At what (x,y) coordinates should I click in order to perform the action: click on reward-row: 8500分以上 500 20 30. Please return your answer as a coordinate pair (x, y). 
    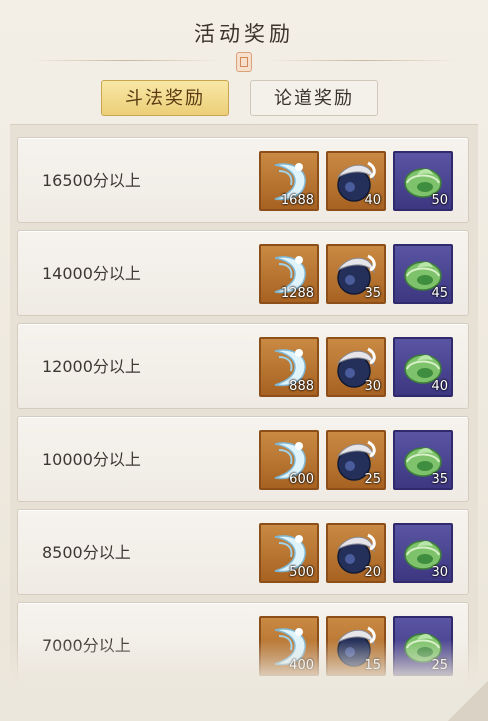
    Looking at the image, I should click on (243, 552).